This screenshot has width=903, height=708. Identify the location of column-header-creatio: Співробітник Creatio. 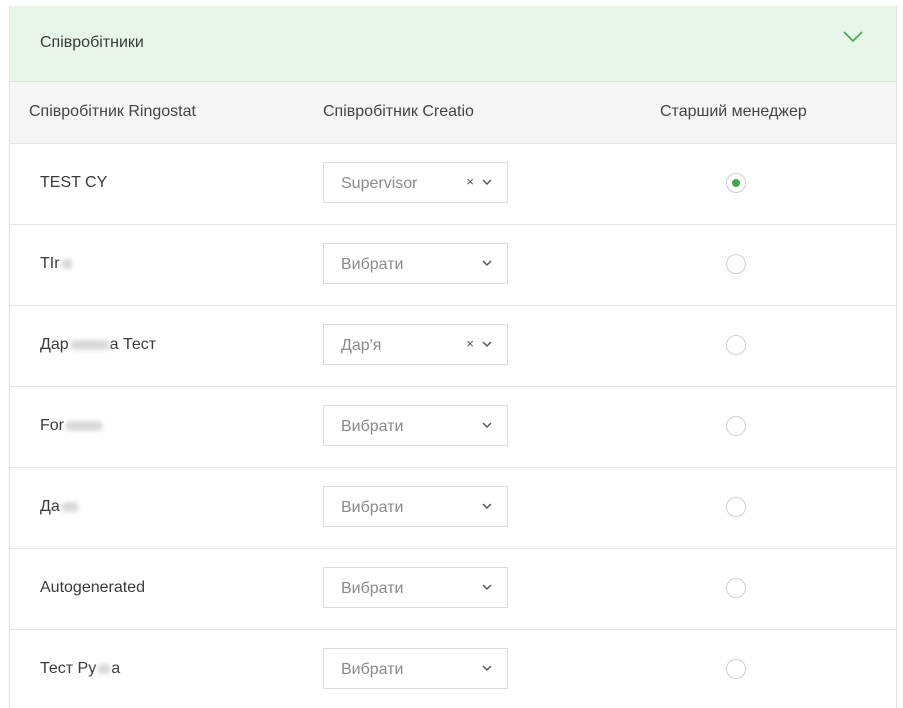
(398, 111).